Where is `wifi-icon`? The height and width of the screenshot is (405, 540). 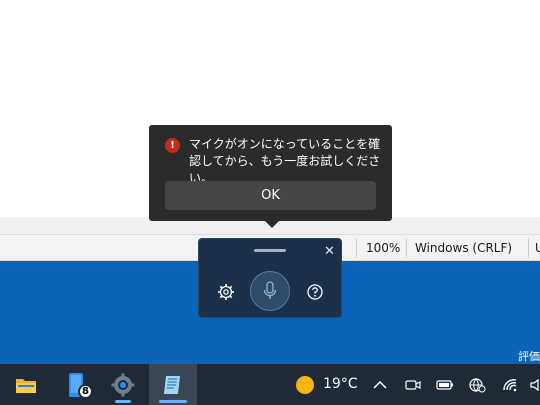
wifi-icon is located at coordinates (510, 385).